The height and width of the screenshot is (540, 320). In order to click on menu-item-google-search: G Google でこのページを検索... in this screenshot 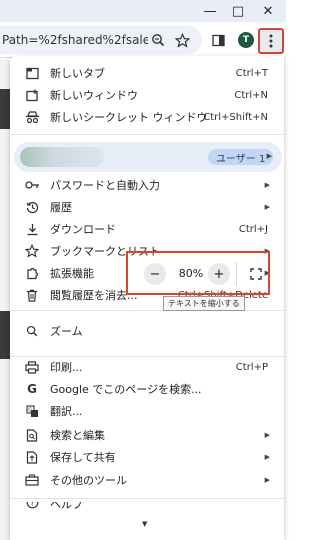, I will do `click(147, 389)`.